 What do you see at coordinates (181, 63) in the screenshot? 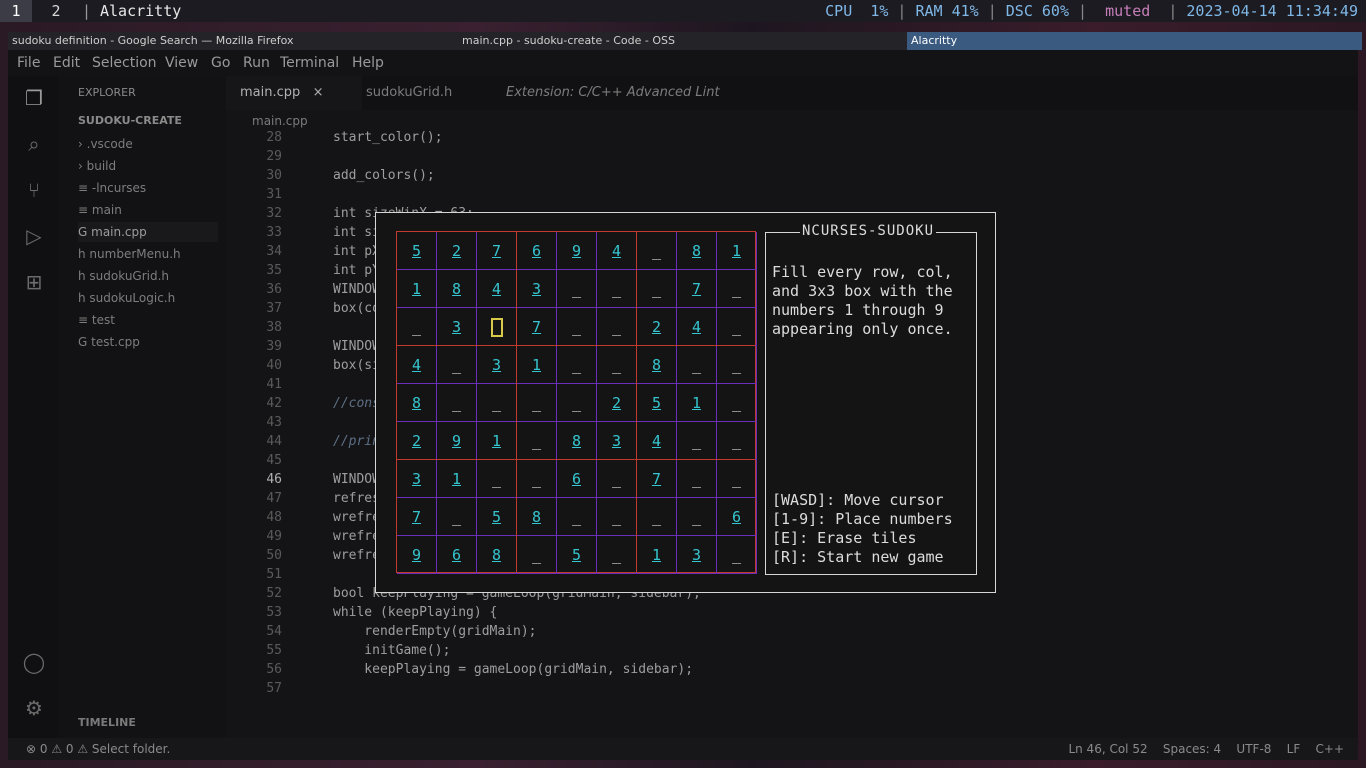
I see `menu-view: View` at bounding box center [181, 63].